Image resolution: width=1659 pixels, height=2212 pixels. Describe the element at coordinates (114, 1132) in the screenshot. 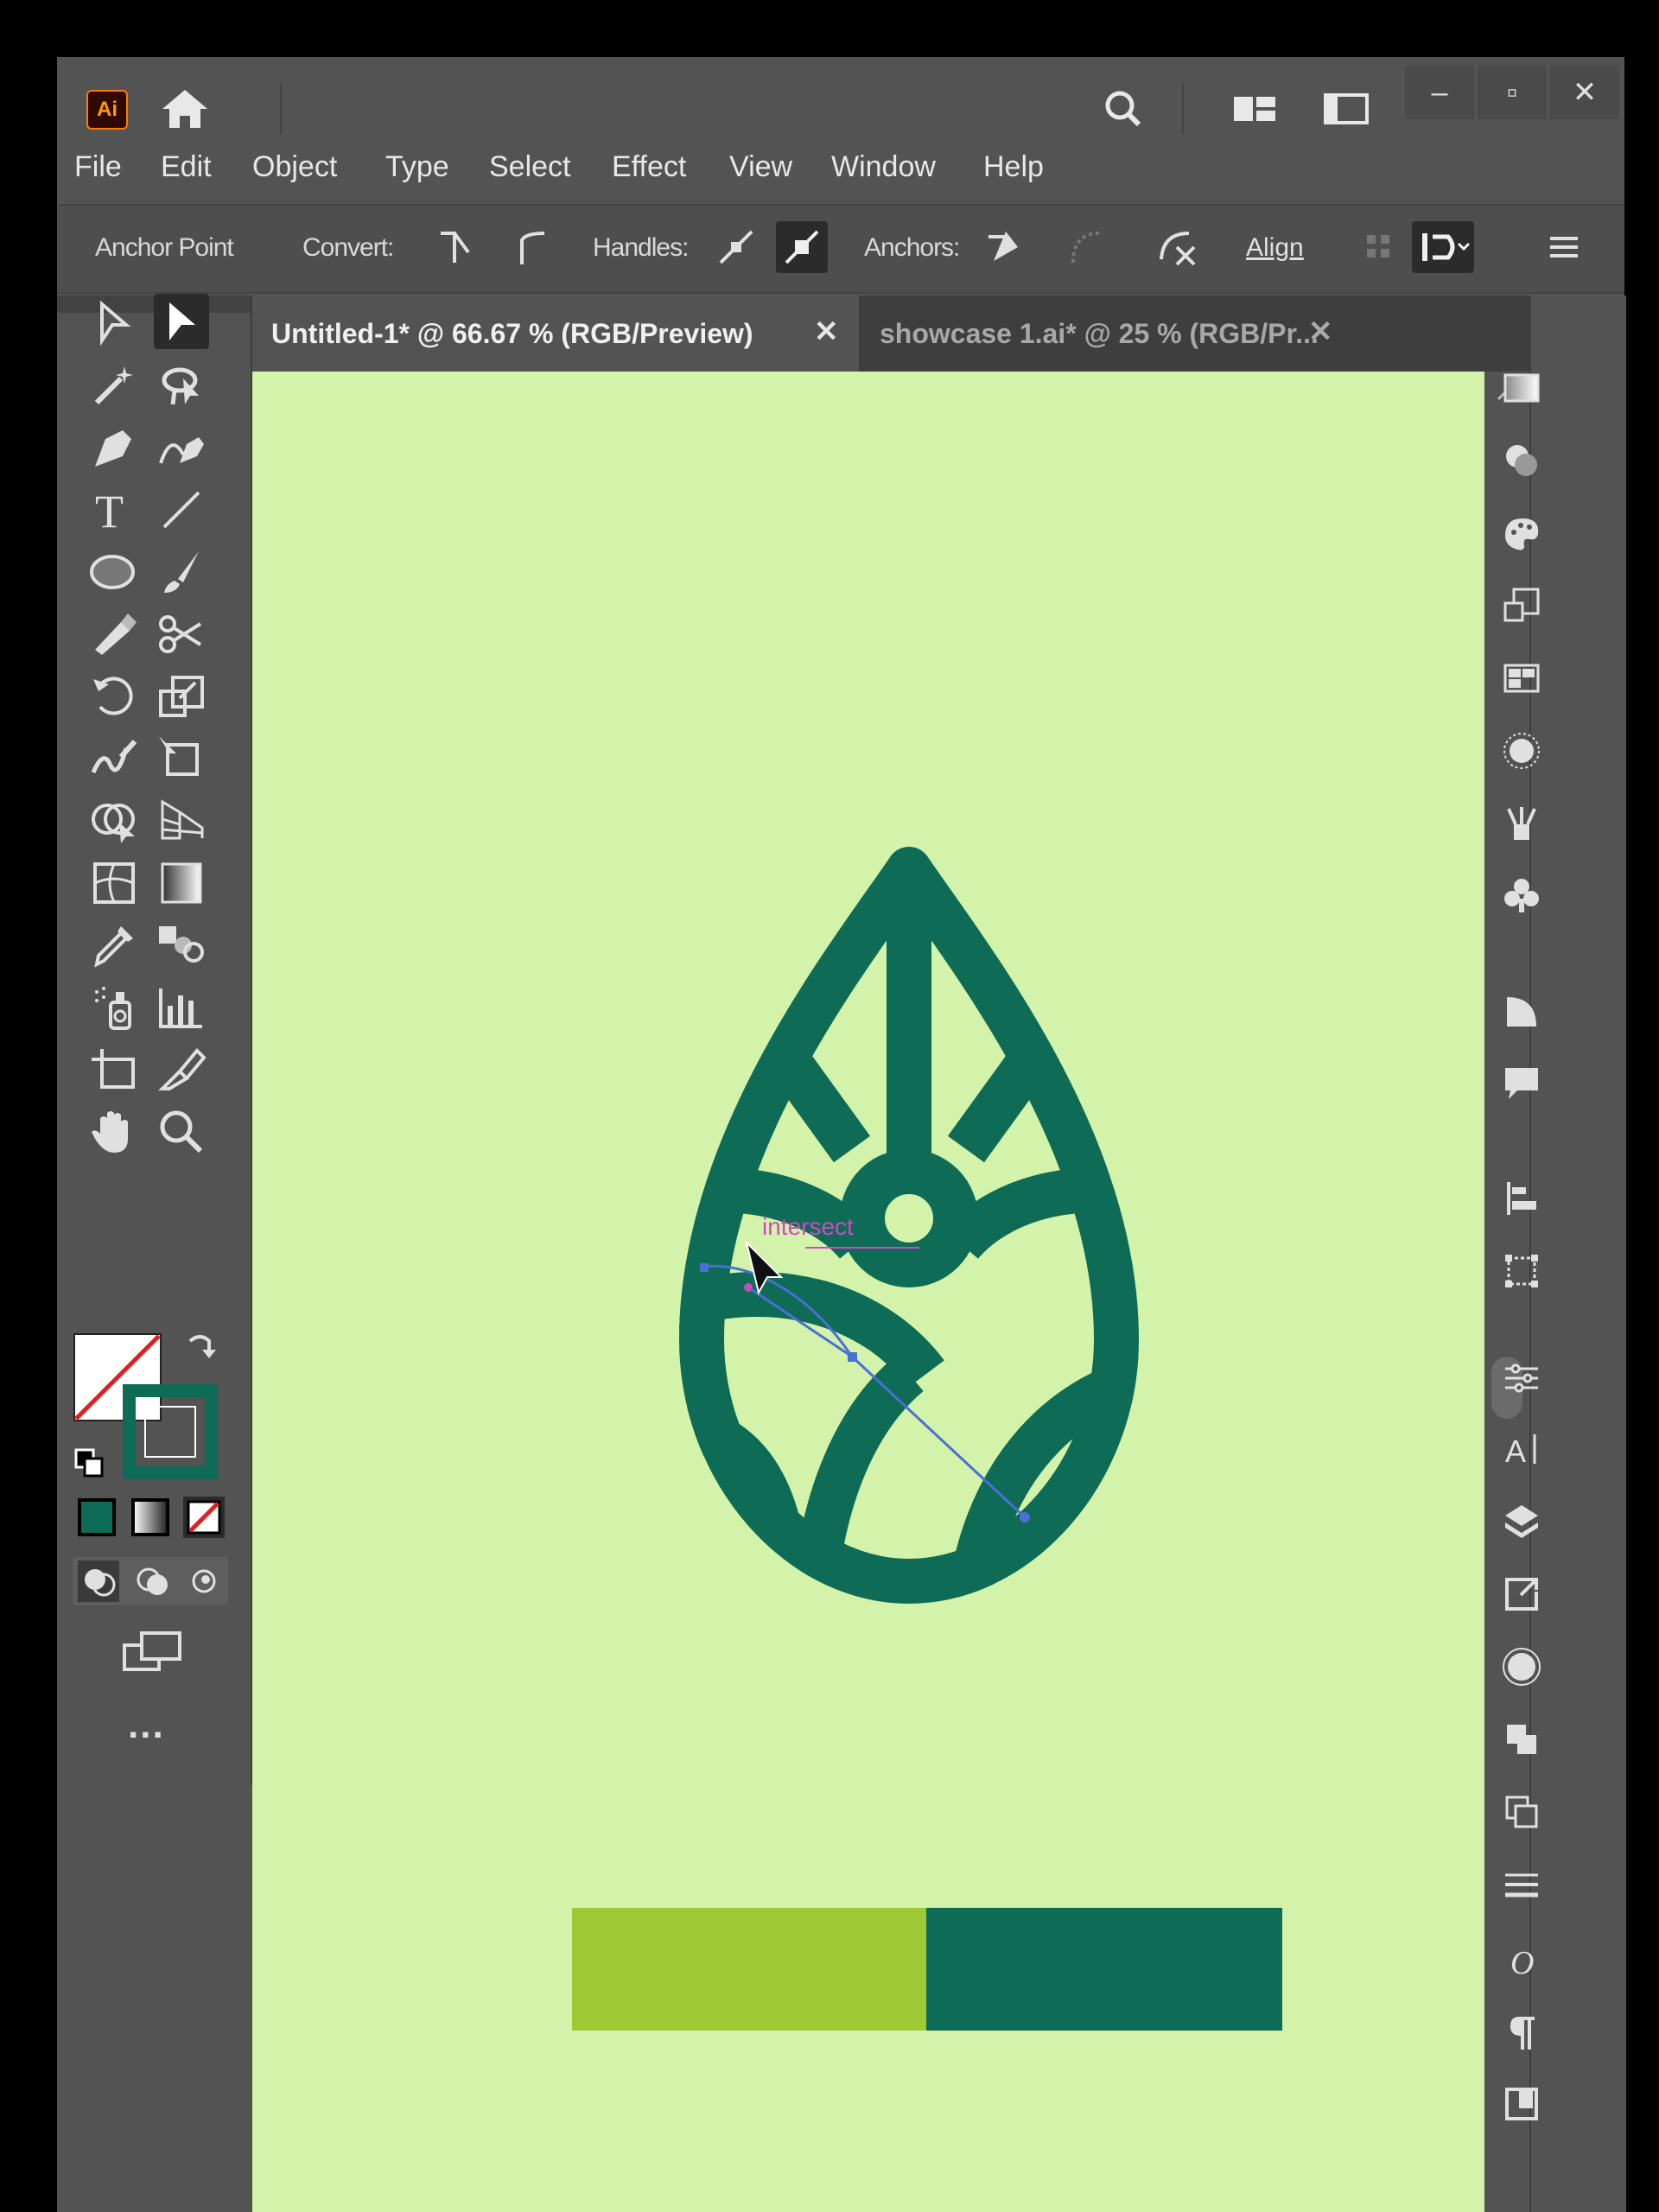

I see `hand-tool-icon` at that location.